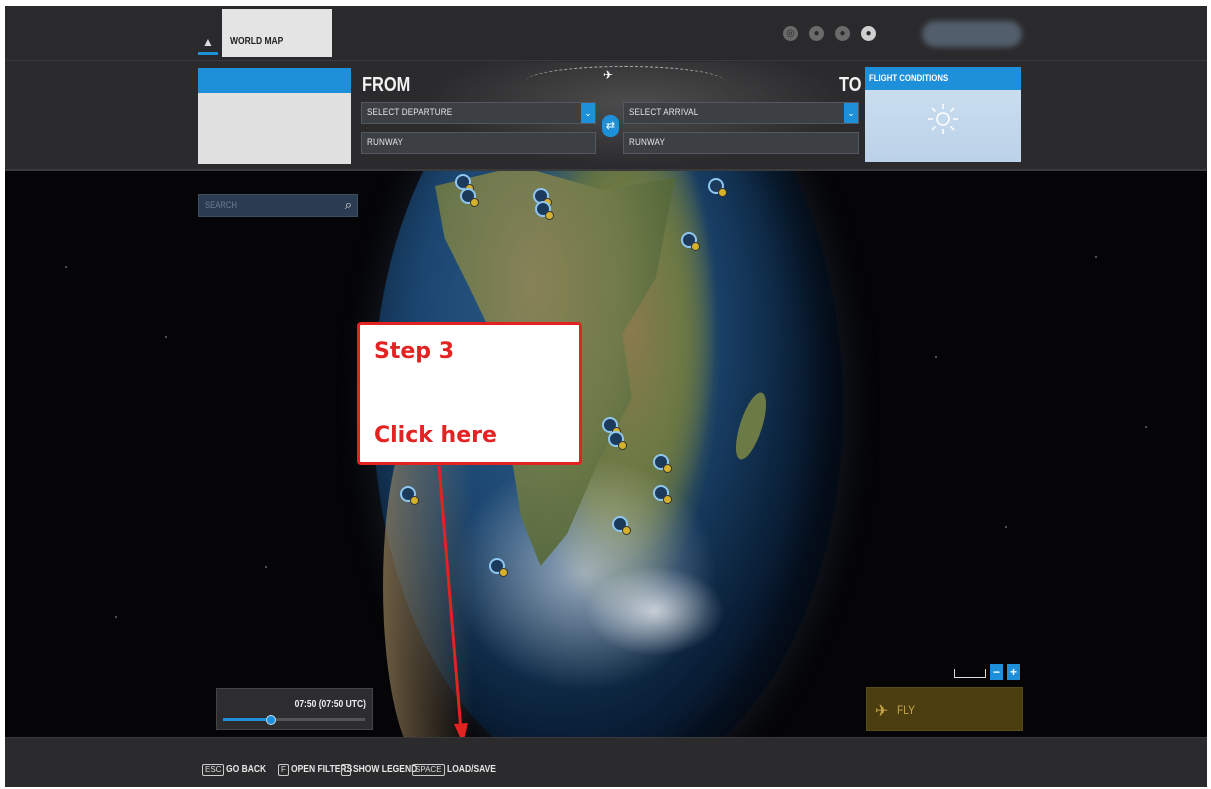  I want to click on key-esc: ESC, so click(213, 769).